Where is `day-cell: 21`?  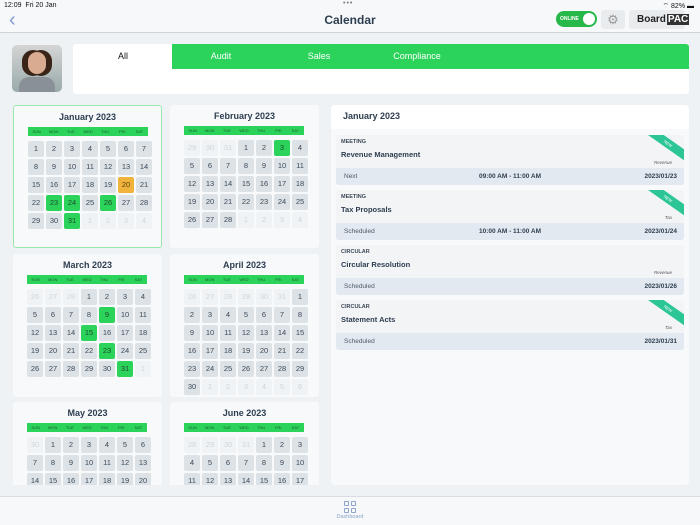
day-cell: 21 is located at coordinates (144, 185).